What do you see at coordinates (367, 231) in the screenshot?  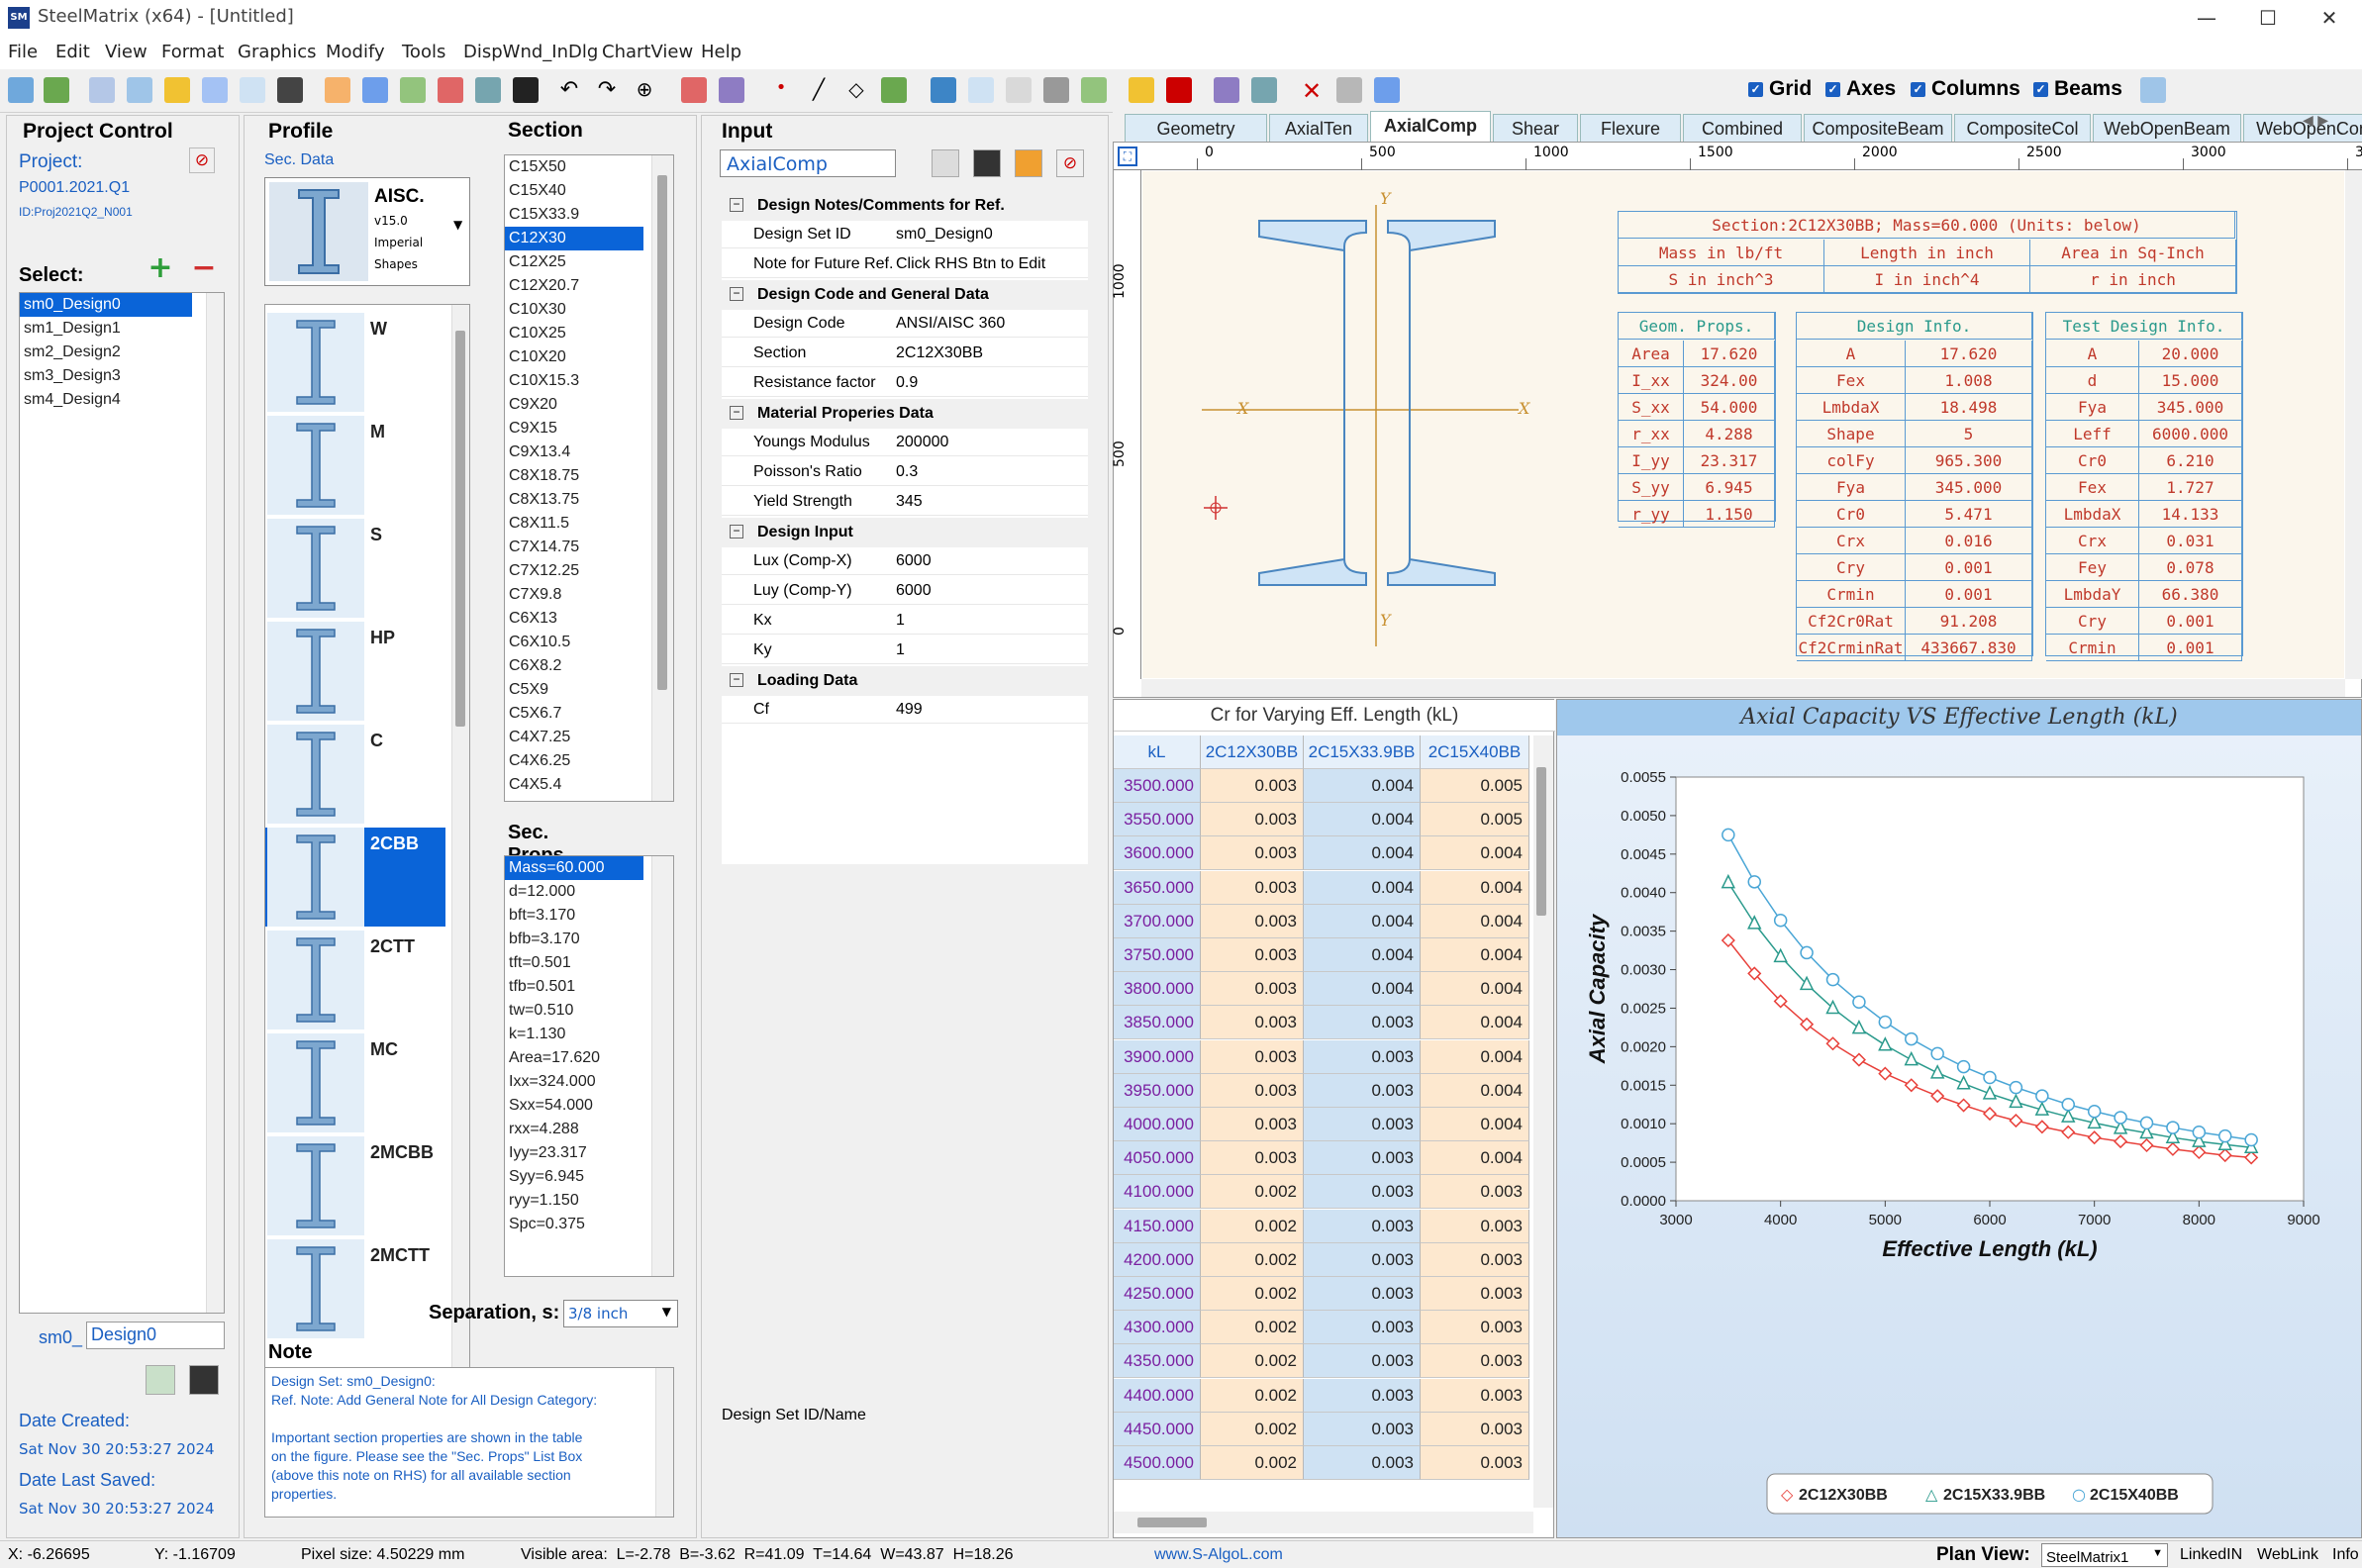 I see `library-selector: AISC. v15.0 Imperial Shapes ▼` at bounding box center [367, 231].